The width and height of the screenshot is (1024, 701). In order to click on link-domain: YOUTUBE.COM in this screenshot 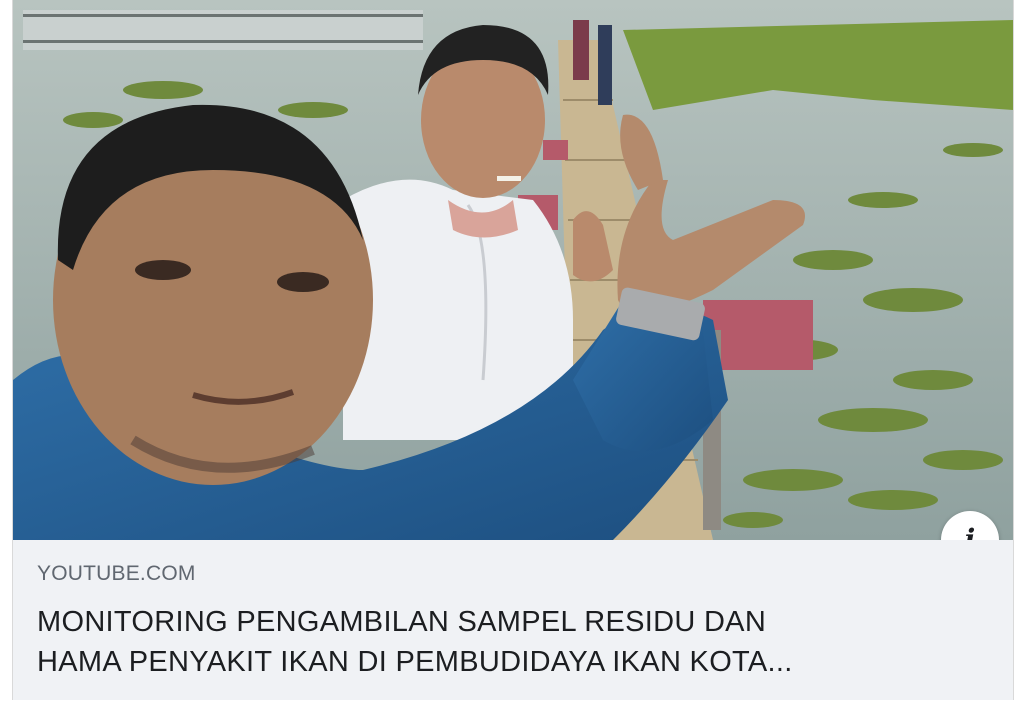, I will do `click(116, 573)`.